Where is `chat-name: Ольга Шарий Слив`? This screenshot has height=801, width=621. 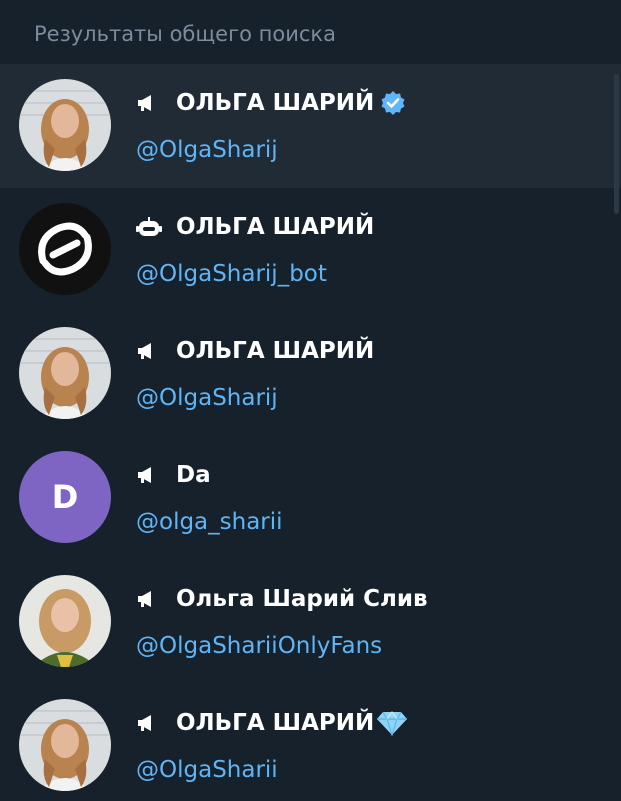
chat-name: Ольга Шарий Слив is located at coordinates (302, 599).